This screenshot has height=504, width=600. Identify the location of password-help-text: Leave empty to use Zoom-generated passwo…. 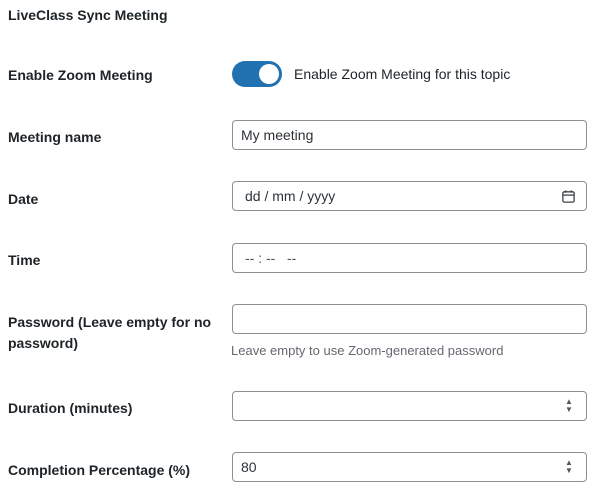
(367, 350).